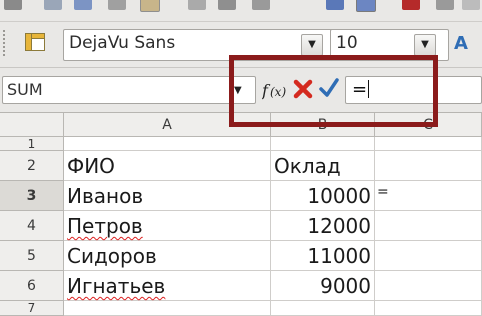 Image resolution: width=482 pixels, height=316 pixels. I want to click on cell-a5: Сидоров, so click(167, 256).